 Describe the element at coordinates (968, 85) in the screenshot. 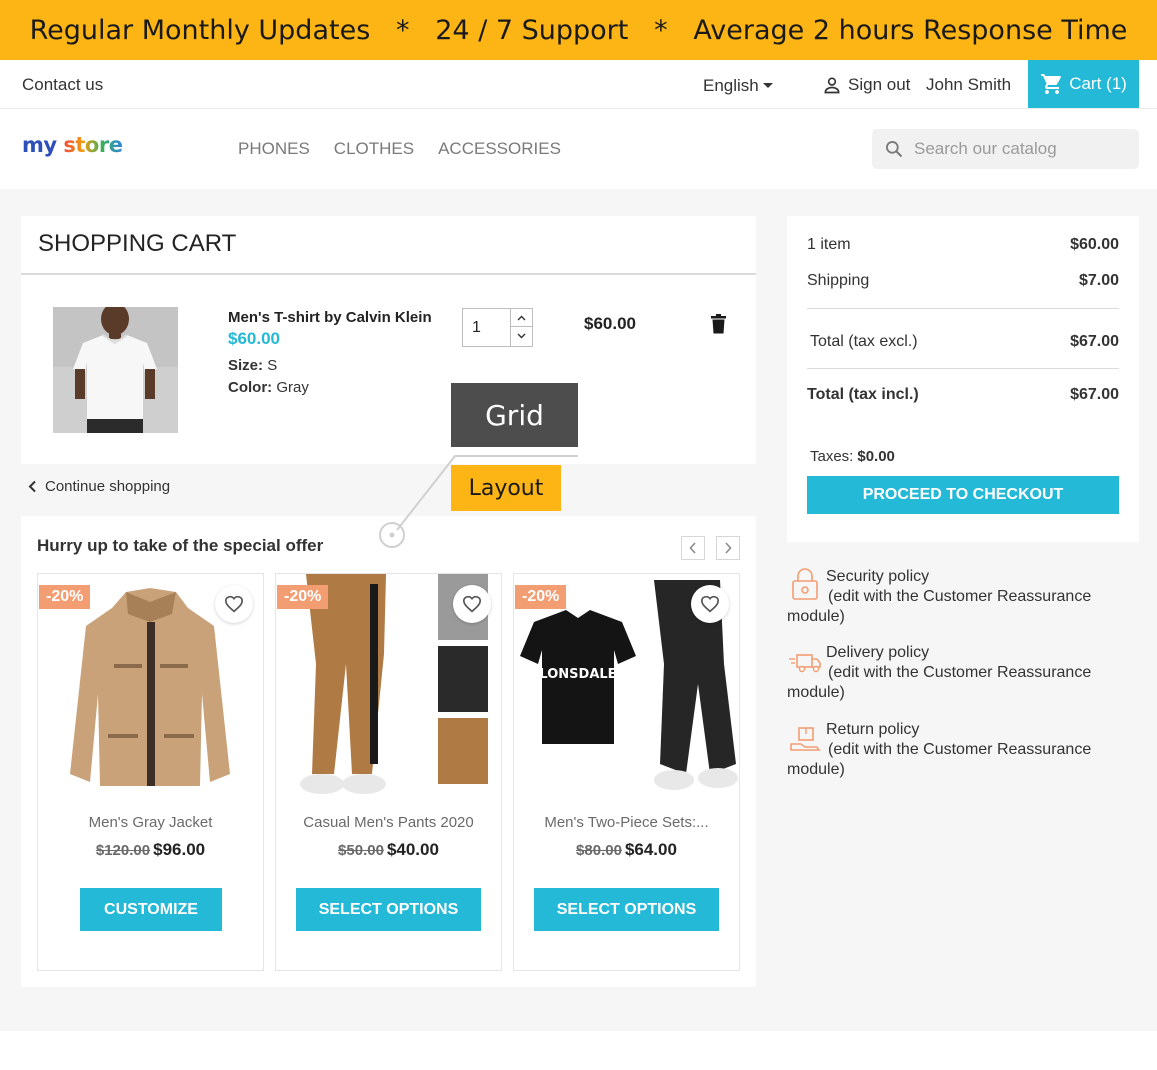

I see `account-name-link: John Smith` at that location.